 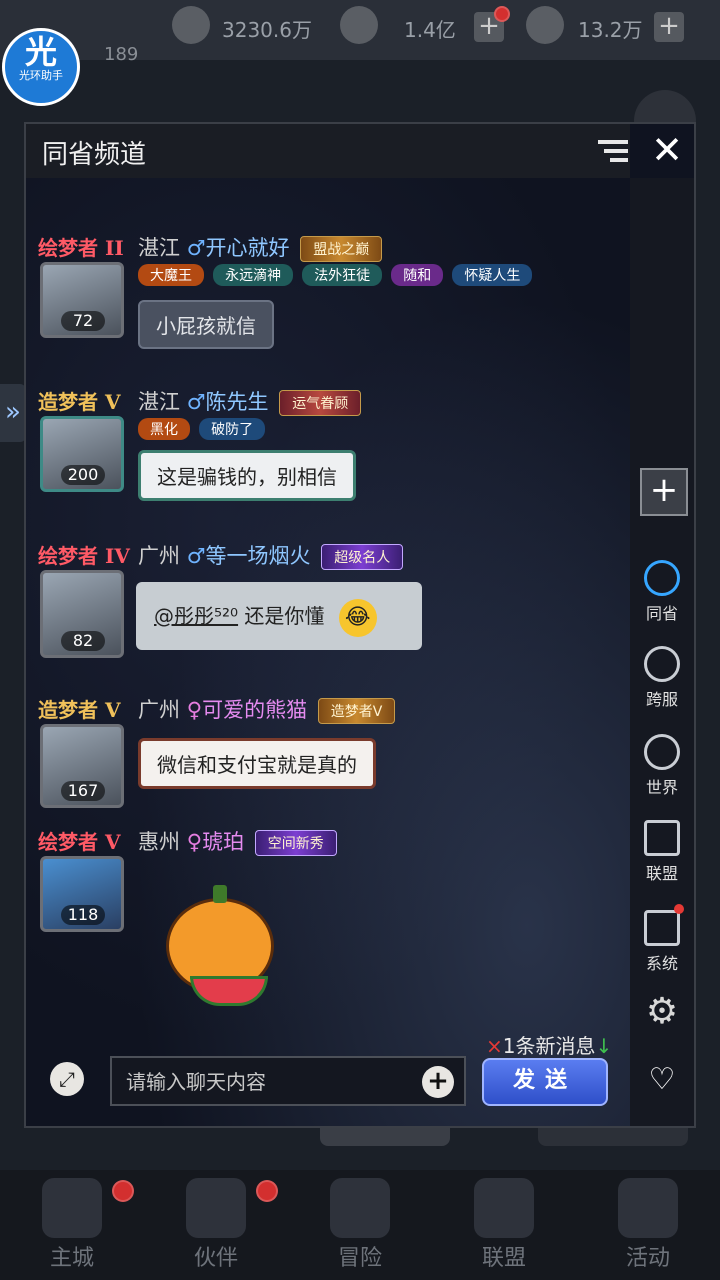 I want to click on message-bubble: 小屁孩就信, so click(x=206, y=324).